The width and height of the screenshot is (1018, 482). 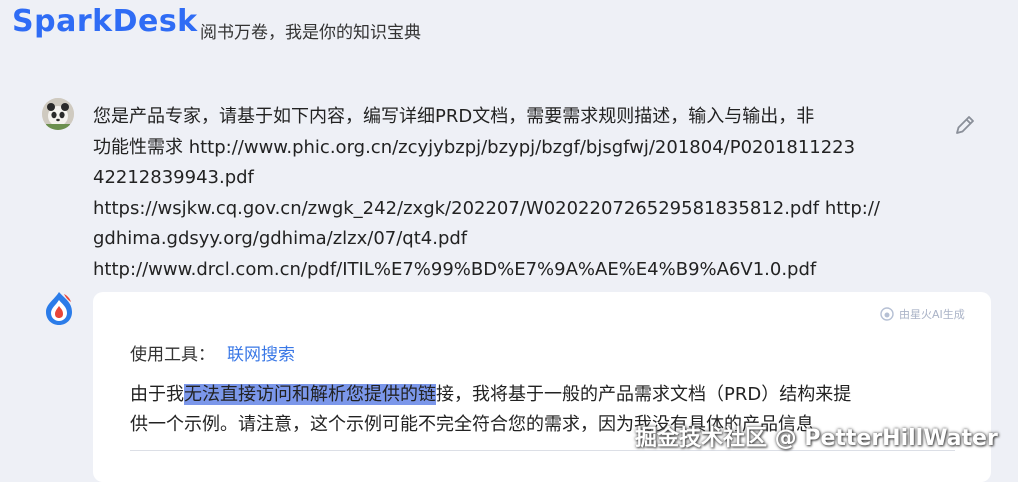 What do you see at coordinates (965, 125) in the screenshot?
I see `pencil-icon` at bounding box center [965, 125].